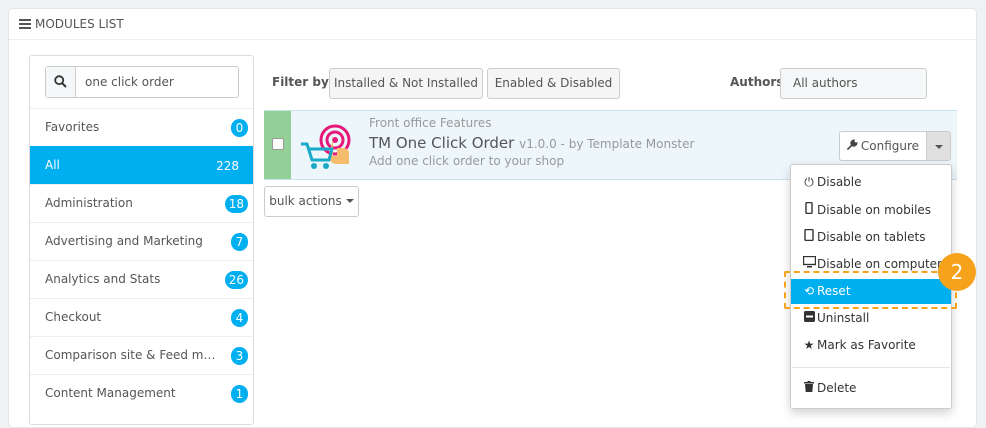  Describe the element at coordinates (871, 388) in the screenshot. I see `menu-item-delete: Delete` at that location.